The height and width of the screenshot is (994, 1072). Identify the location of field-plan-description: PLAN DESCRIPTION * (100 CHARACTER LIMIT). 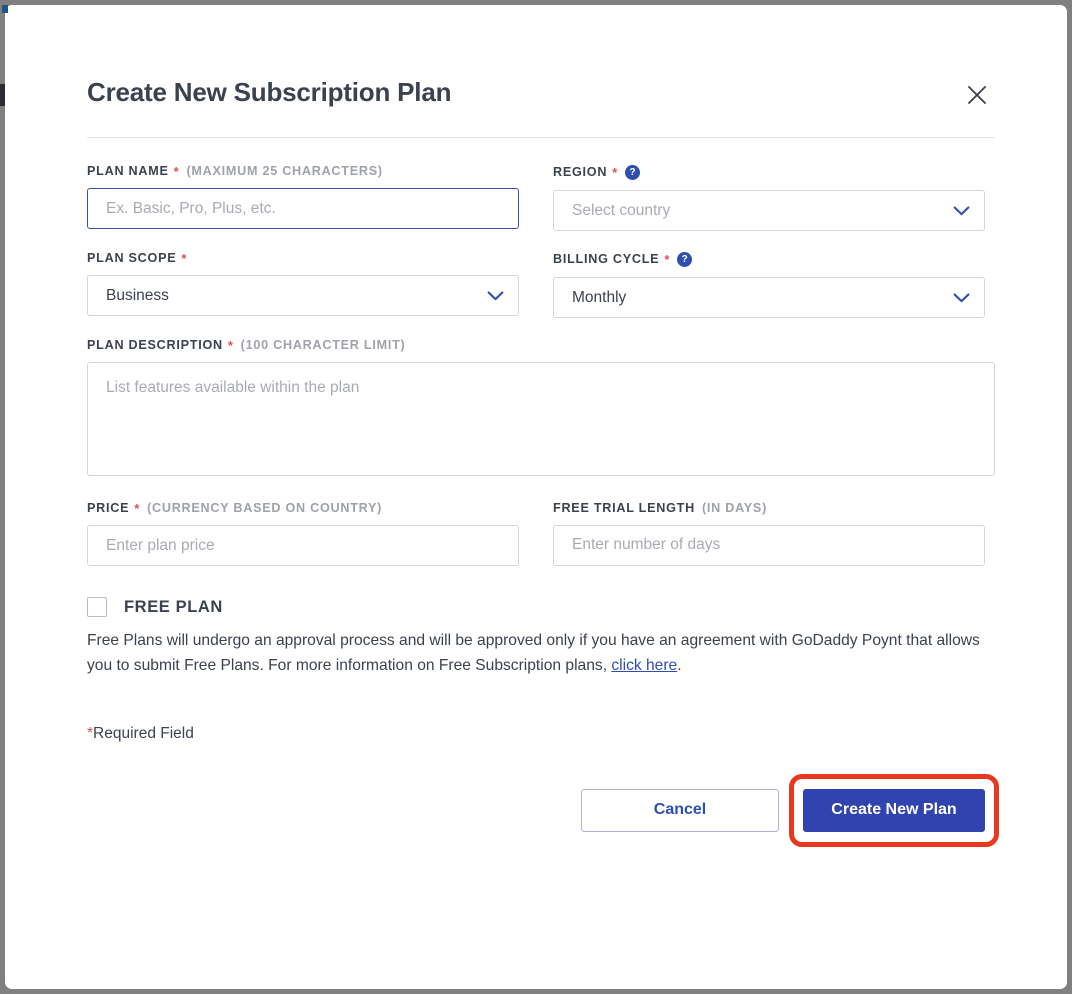
(541, 410).